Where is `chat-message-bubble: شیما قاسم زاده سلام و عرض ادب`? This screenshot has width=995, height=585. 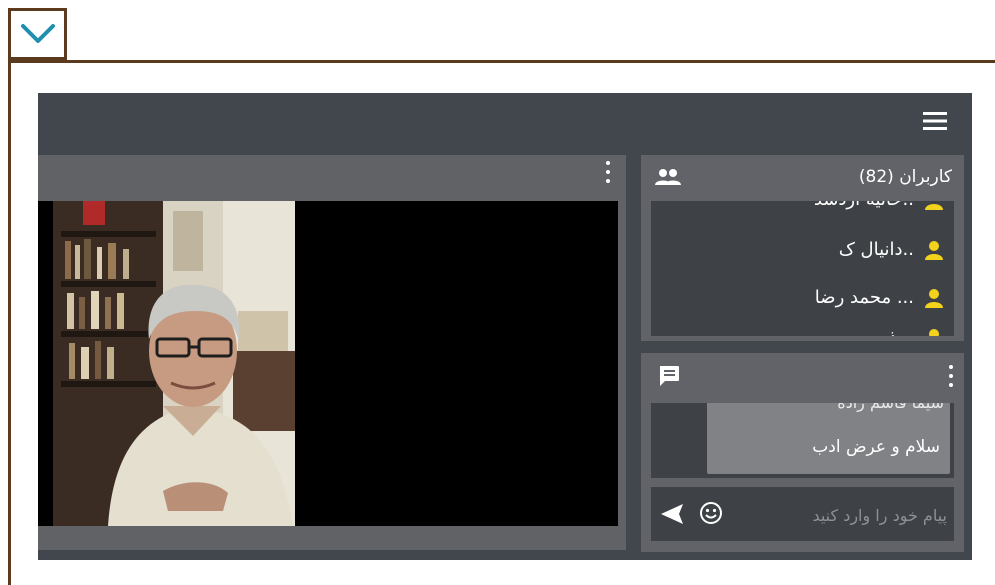 chat-message-bubble: شیما قاسم زاده سلام و عرض ادب is located at coordinates (828, 438).